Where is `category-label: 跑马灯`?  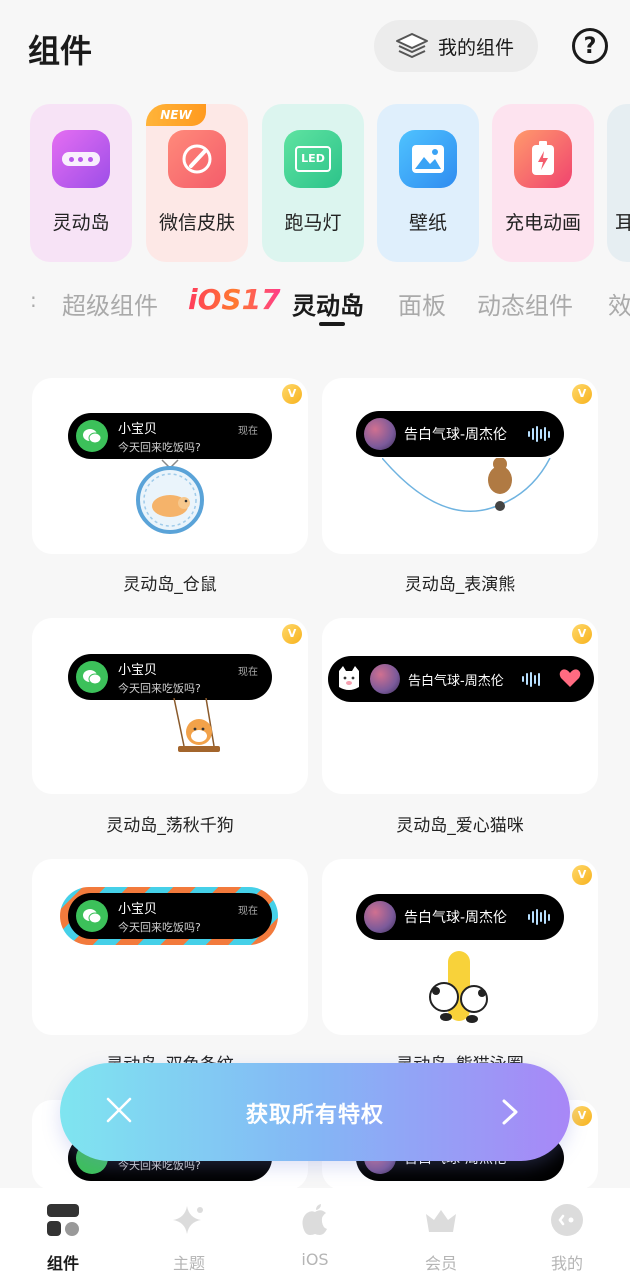 category-label: 跑马灯 is located at coordinates (313, 223).